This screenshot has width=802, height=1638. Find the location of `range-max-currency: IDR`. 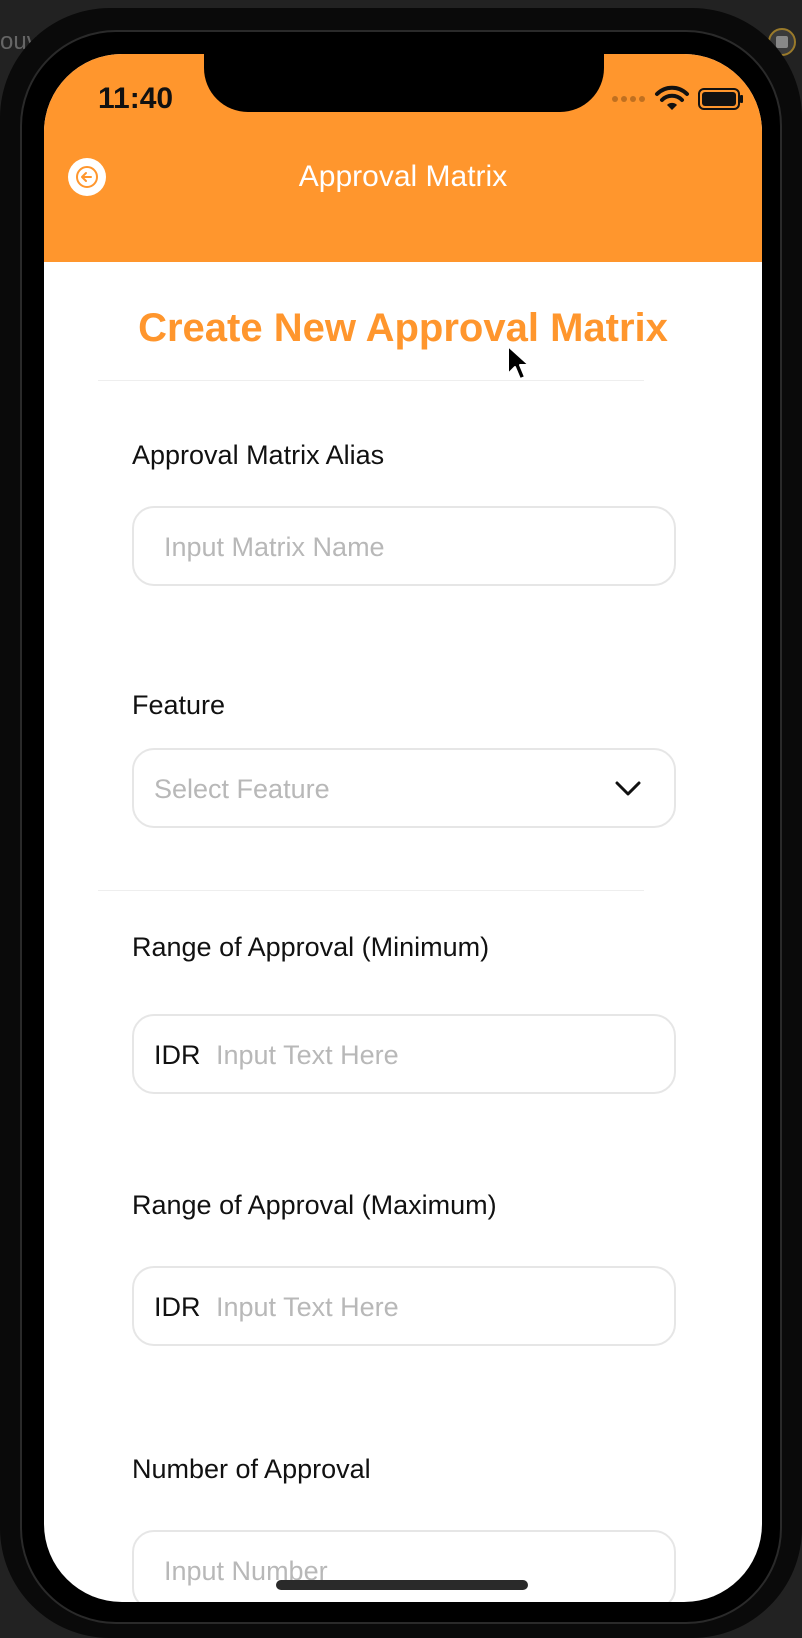

range-max-currency: IDR is located at coordinates (177, 1307).